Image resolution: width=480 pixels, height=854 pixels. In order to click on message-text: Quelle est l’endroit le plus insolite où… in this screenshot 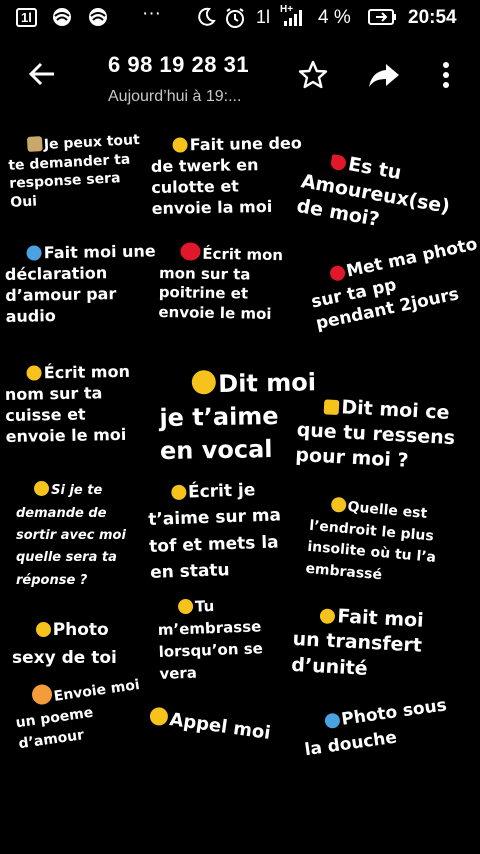, I will do `click(370, 541)`.